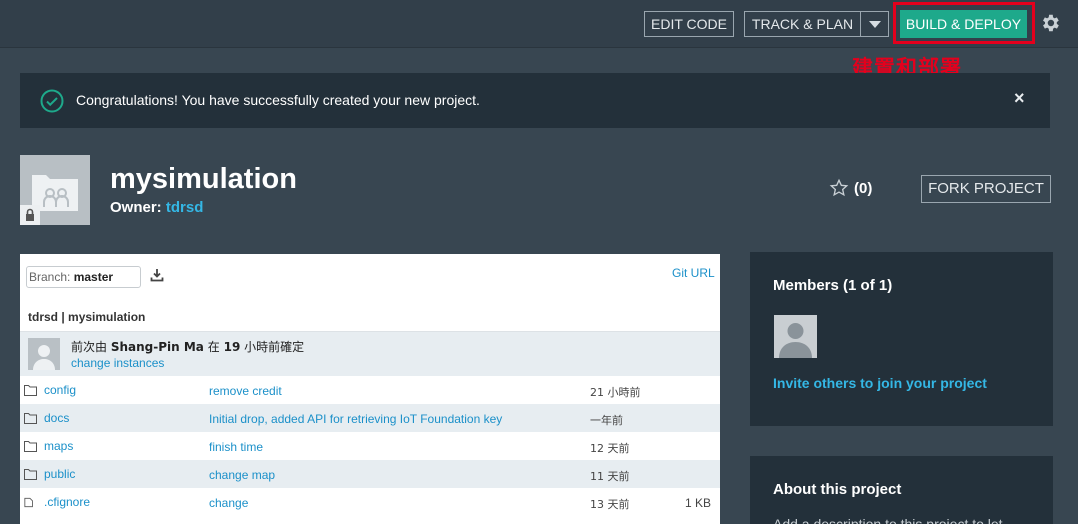 The width and height of the screenshot is (1078, 524). I want to click on track-plan-button: TRACK & PLAN, so click(816, 24).